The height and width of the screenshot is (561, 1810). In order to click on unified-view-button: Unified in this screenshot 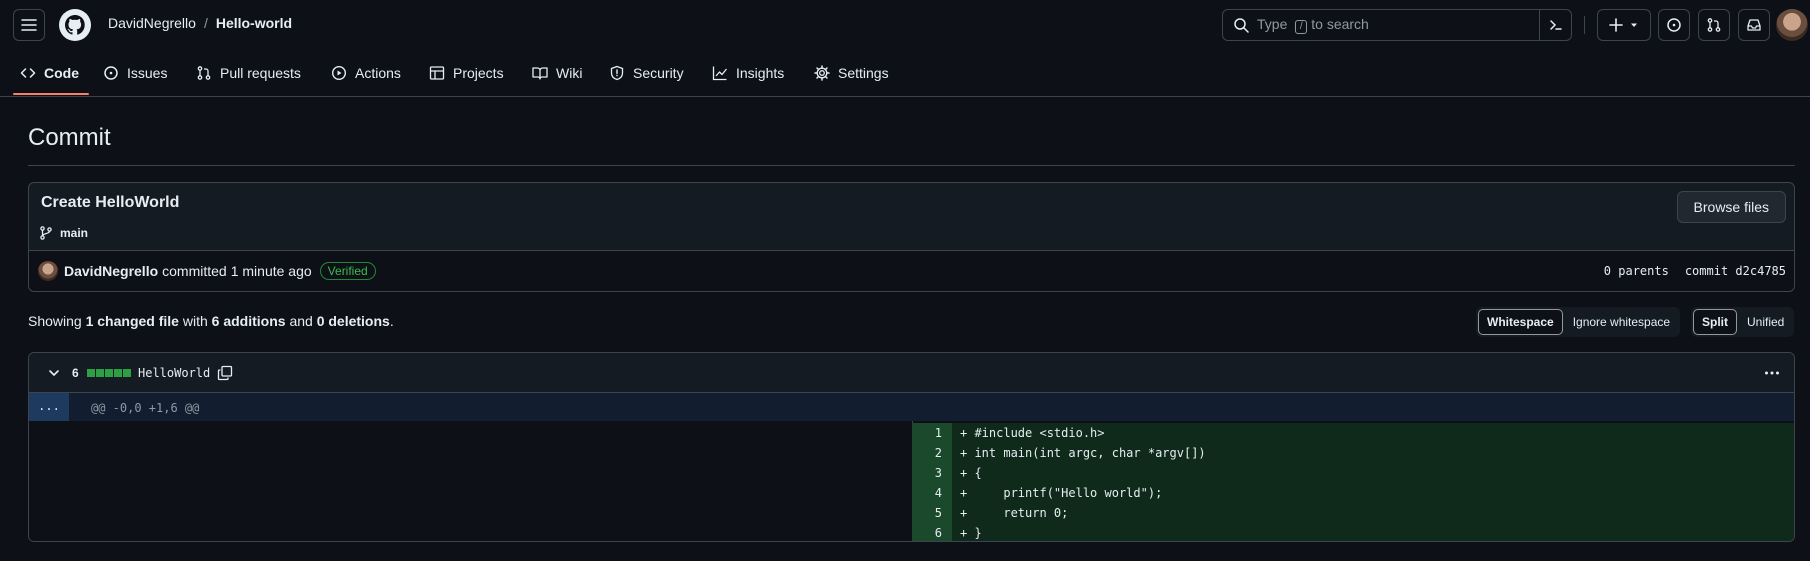, I will do `click(1765, 322)`.